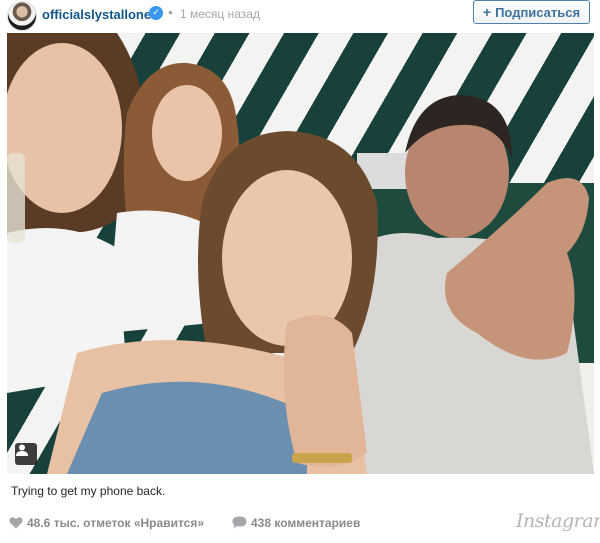 The width and height of the screenshot is (600, 543). What do you see at coordinates (538, 12) in the screenshot?
I see `follow-button-label: Подписаться` at bounding box center [538, 12].